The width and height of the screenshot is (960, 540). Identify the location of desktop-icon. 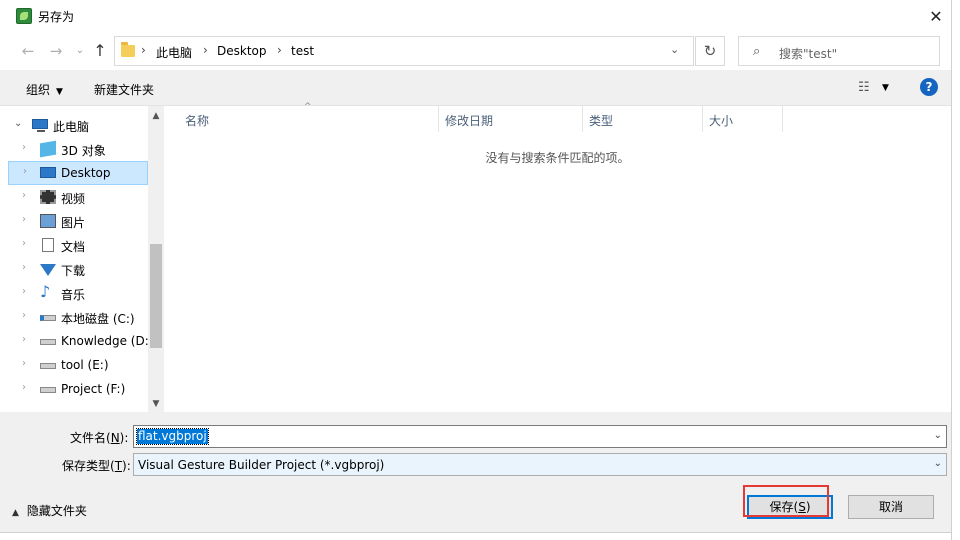
(48, 172).